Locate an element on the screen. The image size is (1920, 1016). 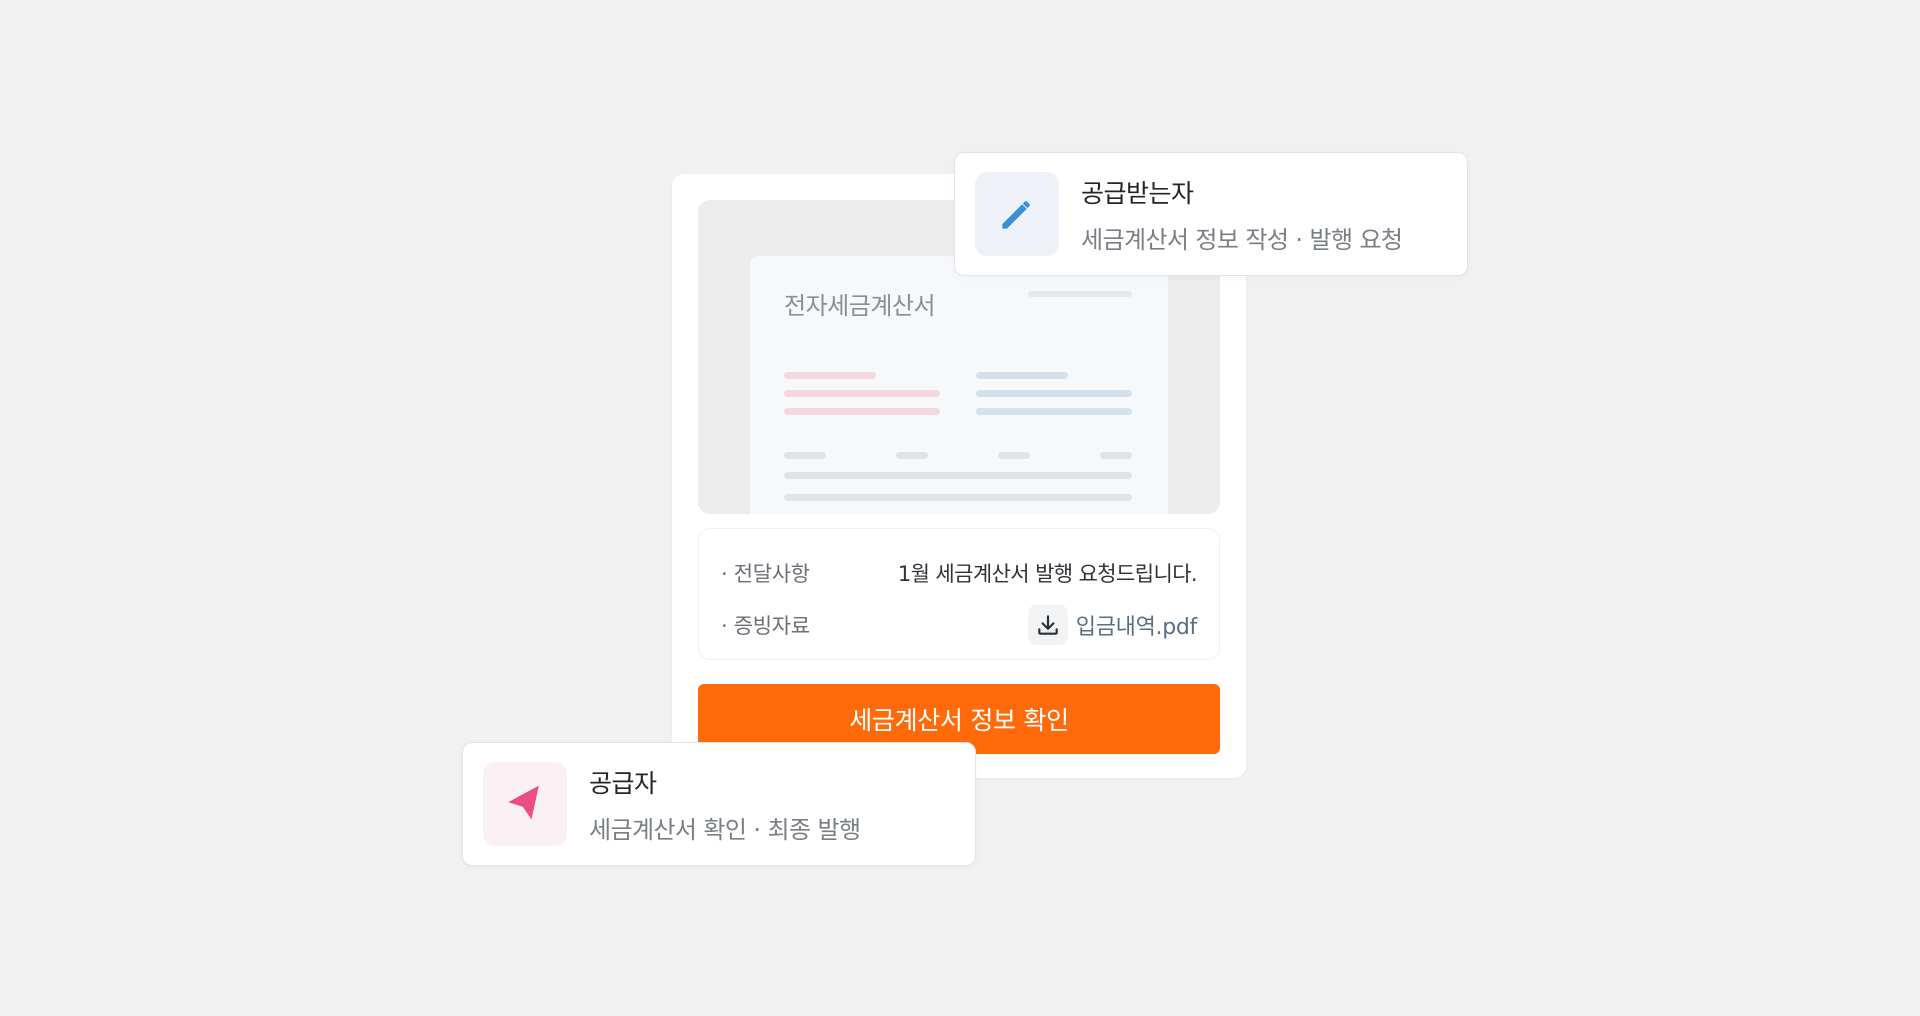
message-row: · 전달사항 1월 세금계산서 발행 요청드립니다. is located at coordinates (959, 573).